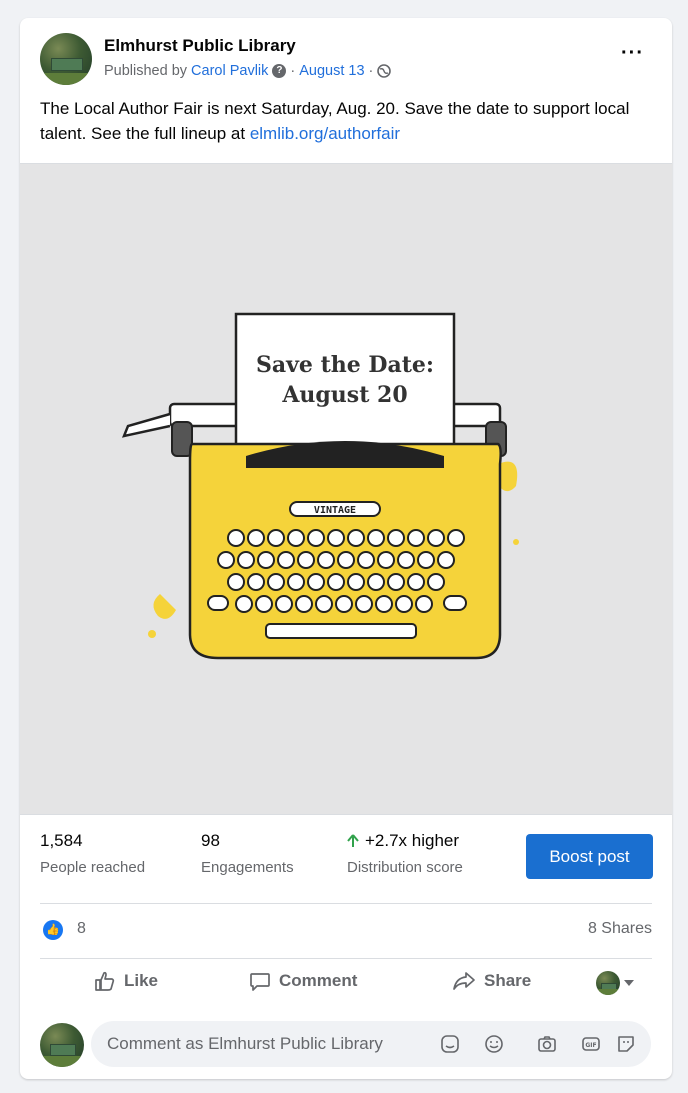 The image size is (688, 1093). I want to click on globe-icon, so click(384, 71).